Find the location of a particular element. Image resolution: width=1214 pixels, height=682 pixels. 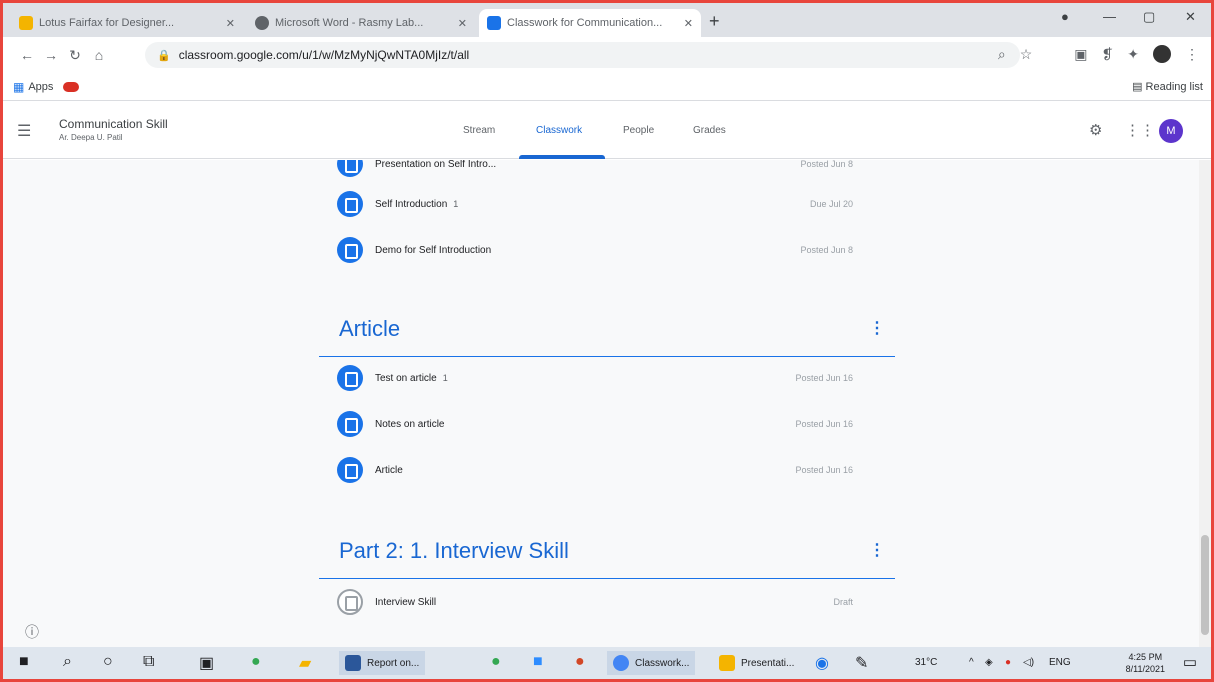

browser-tab-3: Classwork for Communication... ✕ is located at coordinates (590, 23).